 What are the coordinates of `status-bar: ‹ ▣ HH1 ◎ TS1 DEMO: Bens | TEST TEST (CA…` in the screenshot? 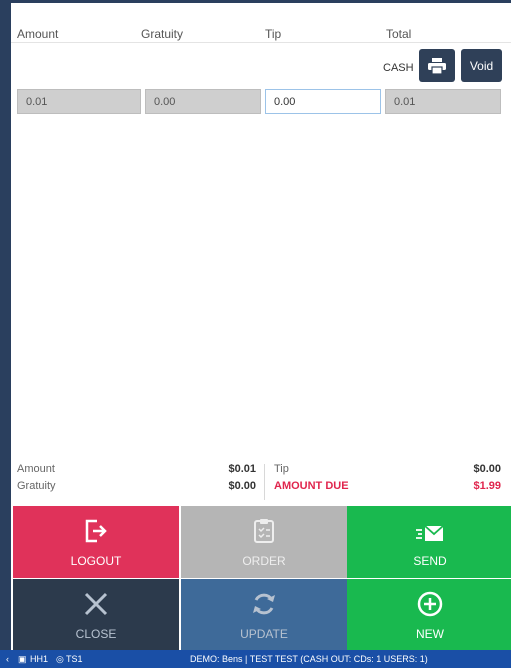 It's located at (255, 659).